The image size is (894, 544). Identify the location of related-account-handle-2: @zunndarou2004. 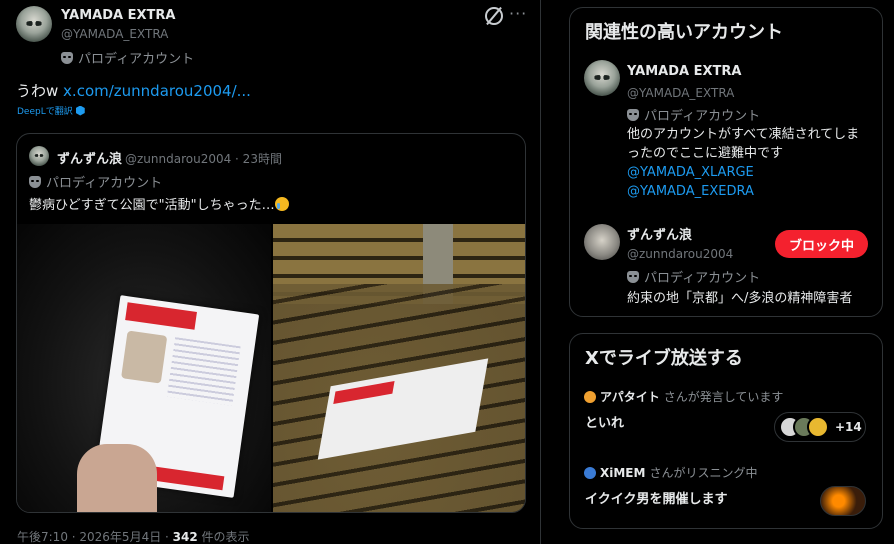
(680, 254).